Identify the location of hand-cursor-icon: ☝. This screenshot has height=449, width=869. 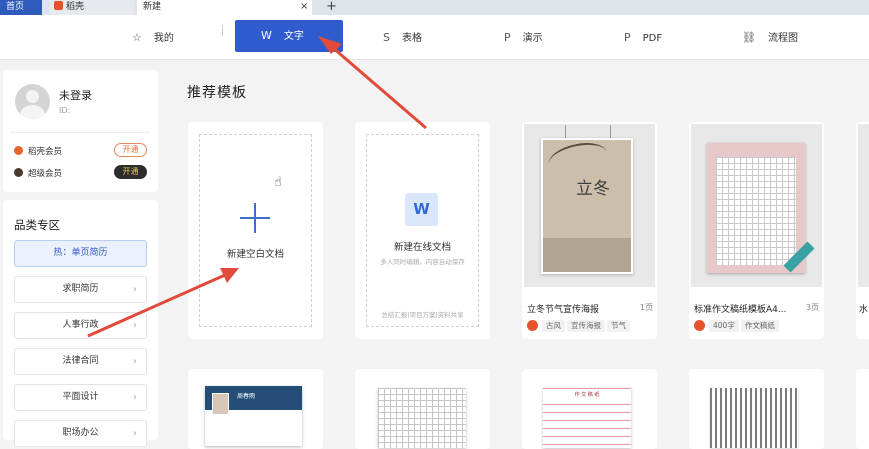
(278, 182).